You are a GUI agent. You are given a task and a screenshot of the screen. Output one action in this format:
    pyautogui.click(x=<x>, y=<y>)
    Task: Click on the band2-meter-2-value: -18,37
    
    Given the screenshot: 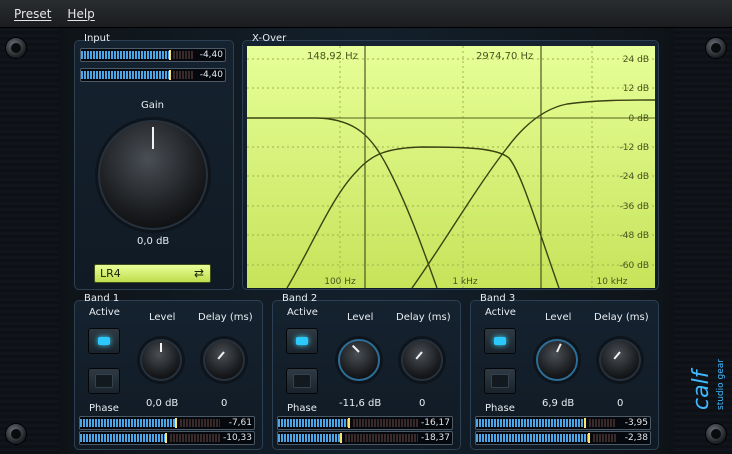 What is the action you would take?
    pyautogui.click(x=435, y=438)
    